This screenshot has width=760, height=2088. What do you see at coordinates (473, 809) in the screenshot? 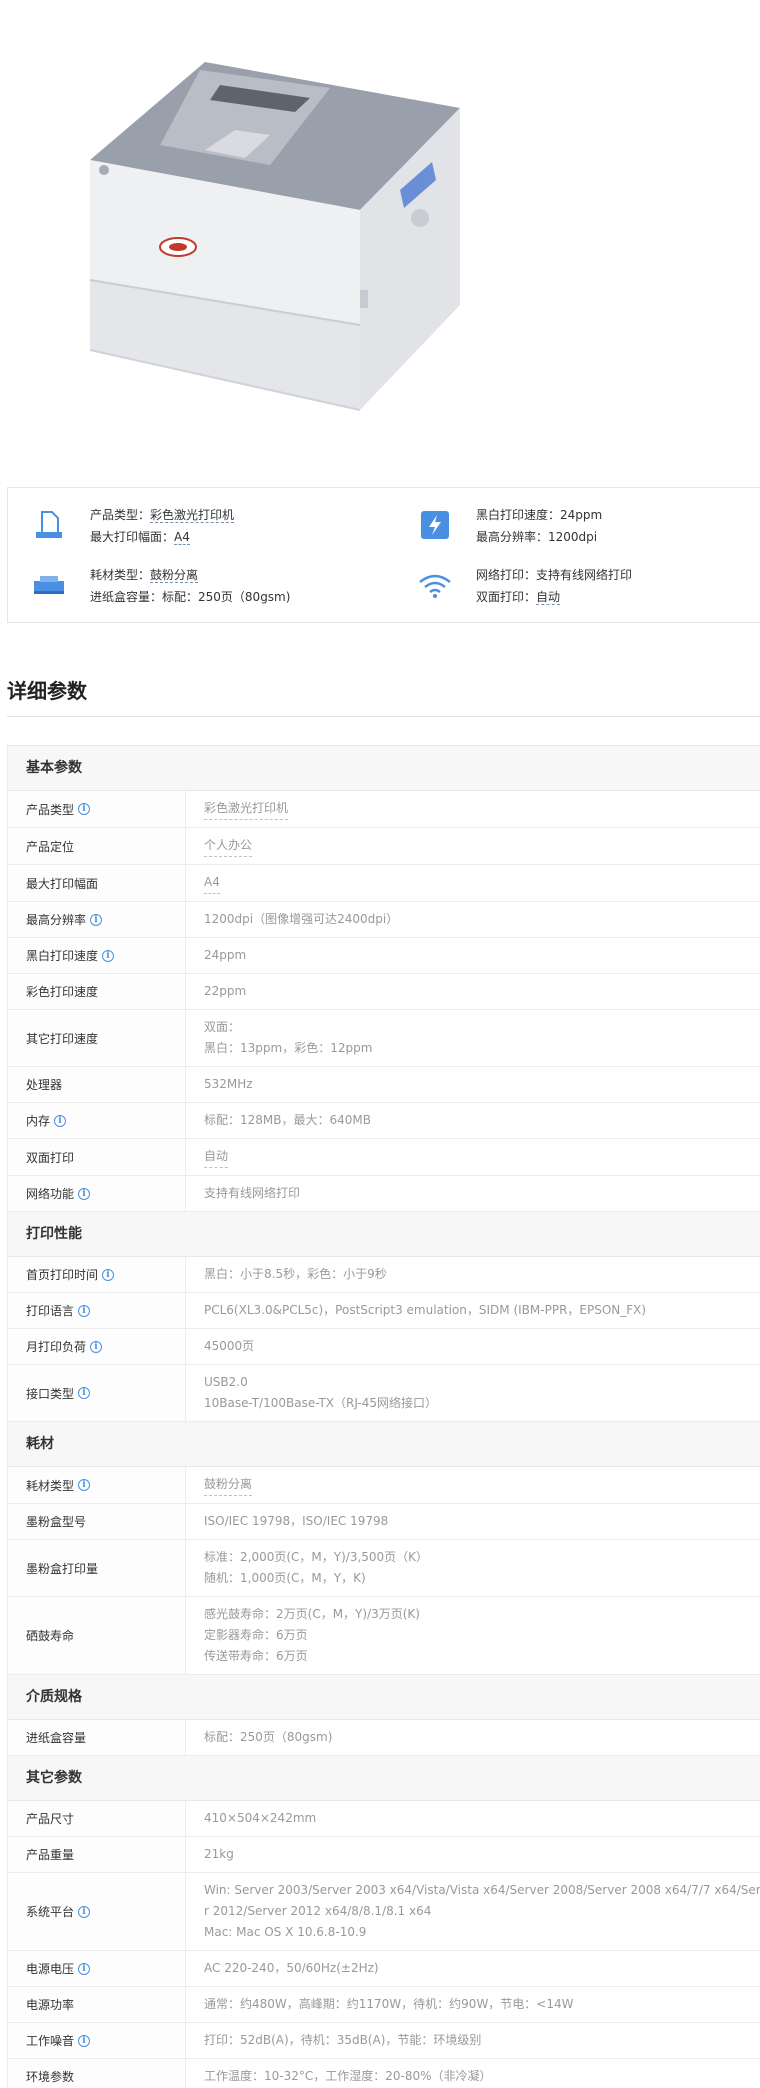
I see `param-value: 彩色激光打印机` at bounding box center [473, 809].